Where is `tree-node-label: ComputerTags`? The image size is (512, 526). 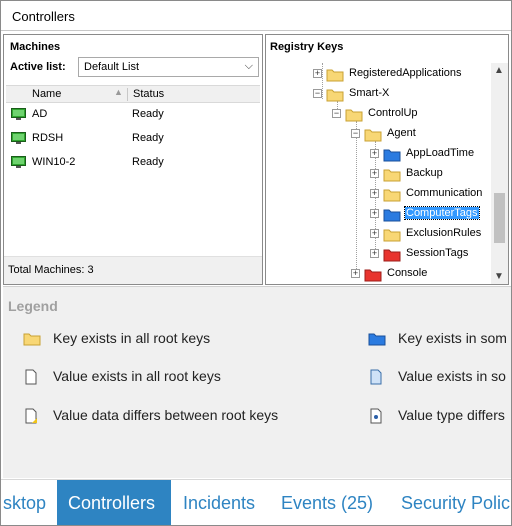
tree-node-label: ComputerTags is located at coordinates (442, 213).